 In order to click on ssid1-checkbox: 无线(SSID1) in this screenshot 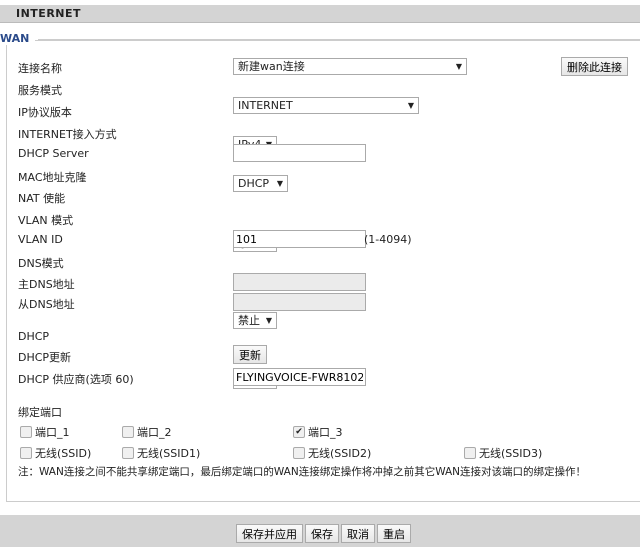, I will do `click(161, 453)`.